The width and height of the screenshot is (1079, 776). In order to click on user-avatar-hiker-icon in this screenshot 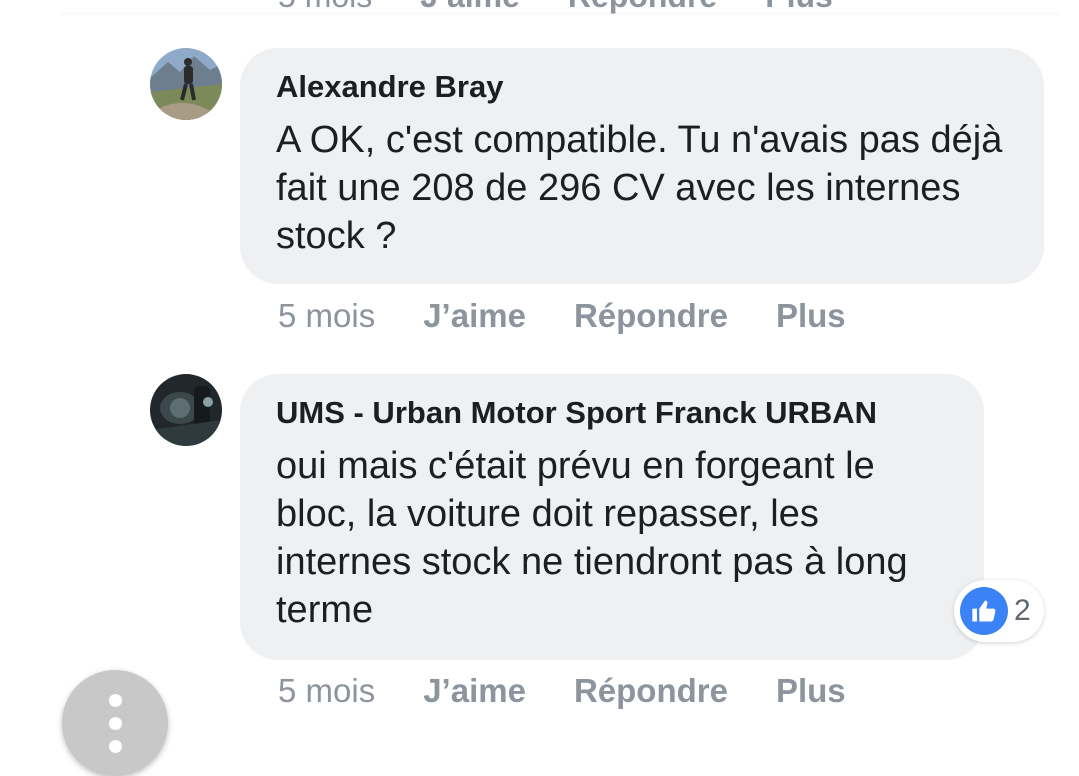, I will do `click(186, 84)`.